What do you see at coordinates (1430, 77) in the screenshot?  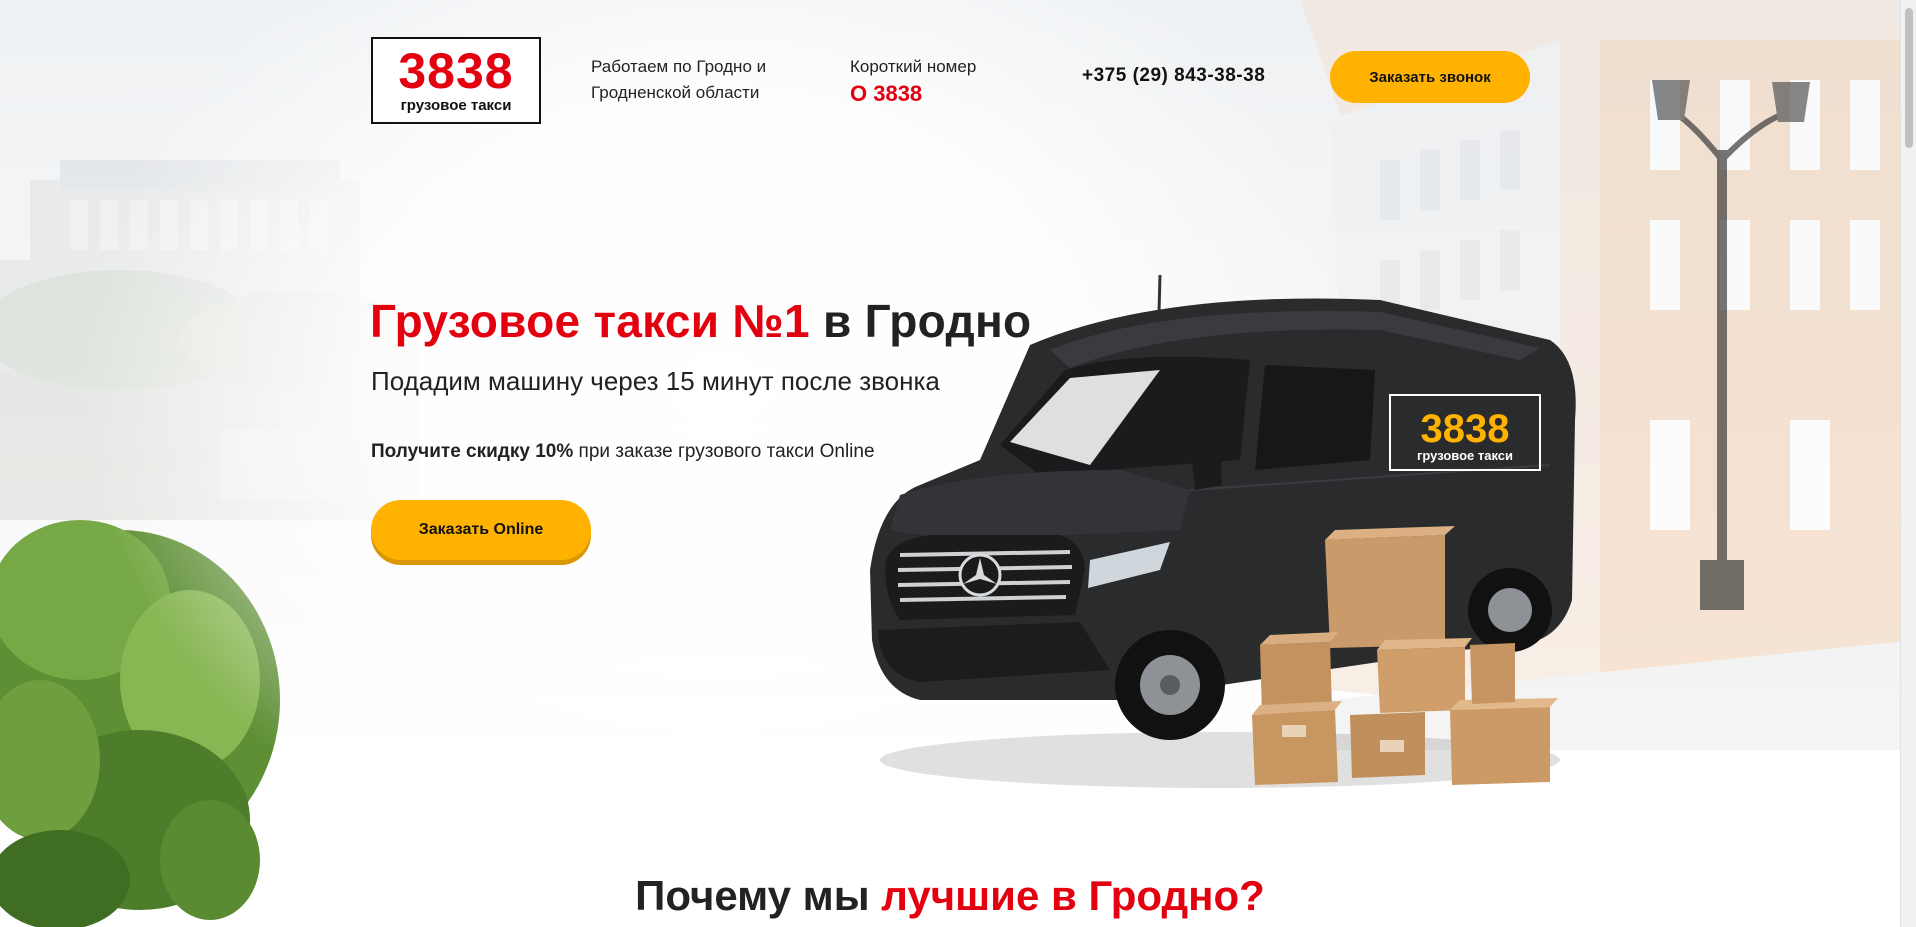 I see `order-call-button: Заказать звонок` at bounding box center [1430, 77].